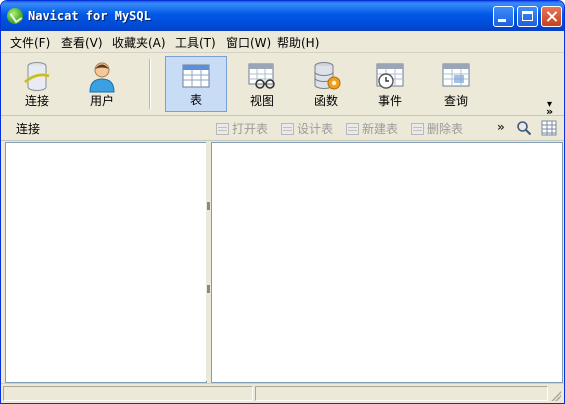  What do you see at coordinates (36, 101) in the screenshot?
I see `toolbar-connection-label: 连接` at bounding box center [36, 101].